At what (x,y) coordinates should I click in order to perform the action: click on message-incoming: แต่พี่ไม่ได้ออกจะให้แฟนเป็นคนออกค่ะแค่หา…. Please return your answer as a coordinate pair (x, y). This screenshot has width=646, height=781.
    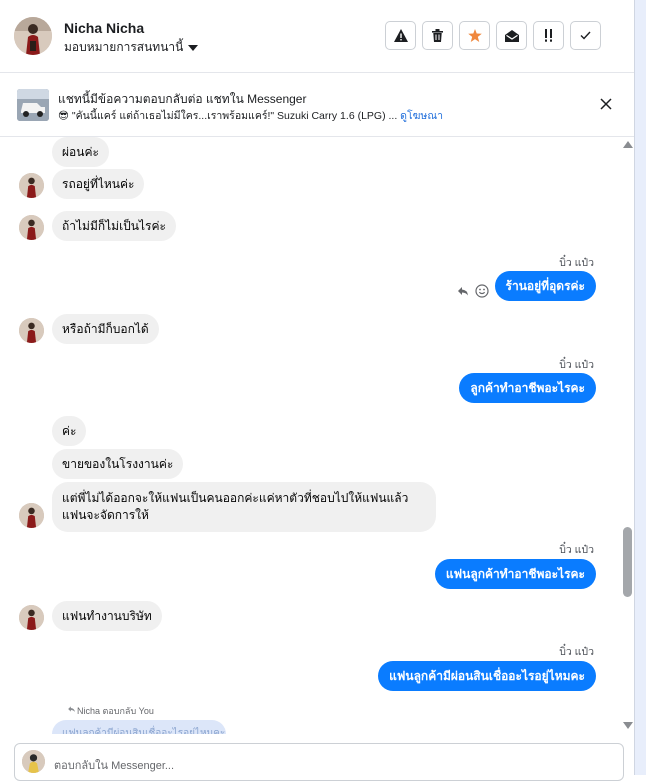
    Looking at the image, I should click on (244, 507).